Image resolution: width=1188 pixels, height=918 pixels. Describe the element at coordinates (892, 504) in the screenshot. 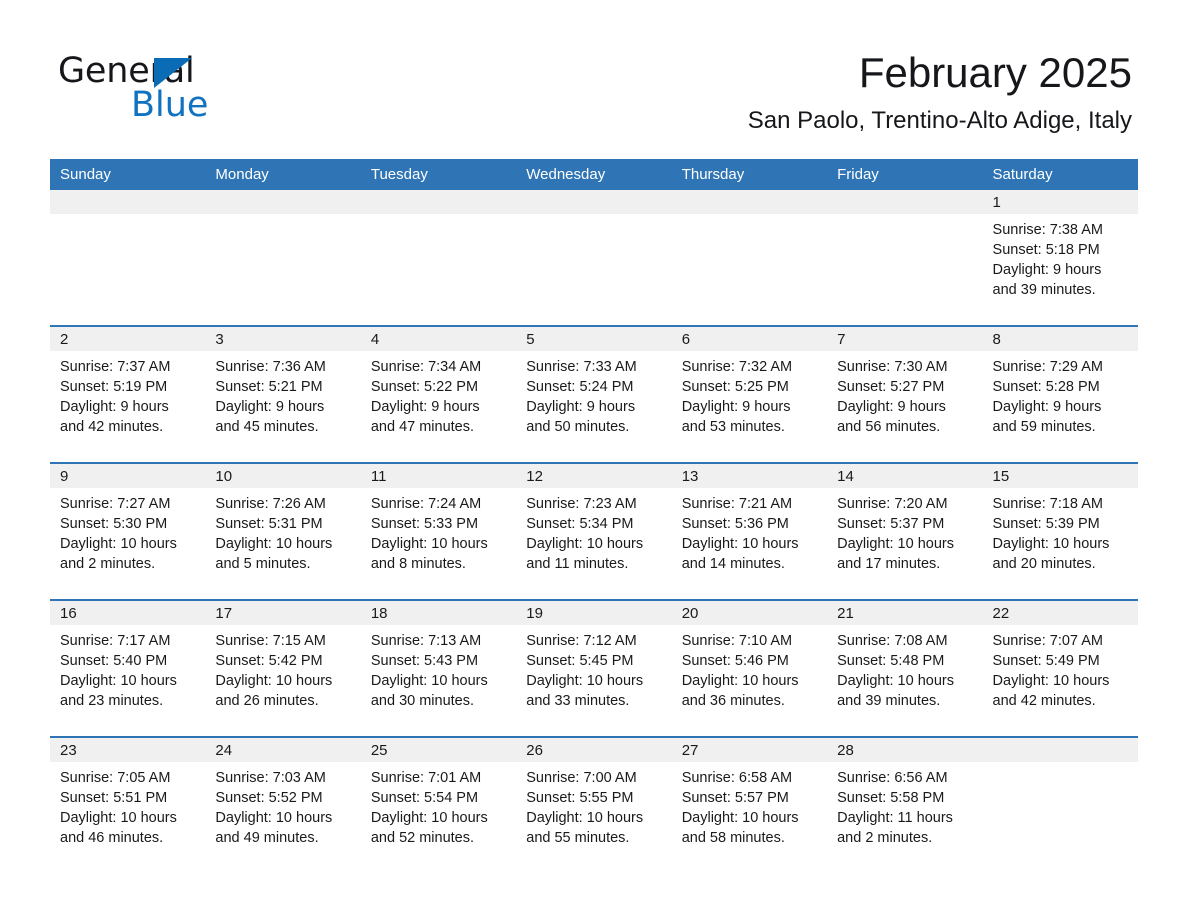

I see `day-detail-line: Sunrise: 7:20 AM` at that location.